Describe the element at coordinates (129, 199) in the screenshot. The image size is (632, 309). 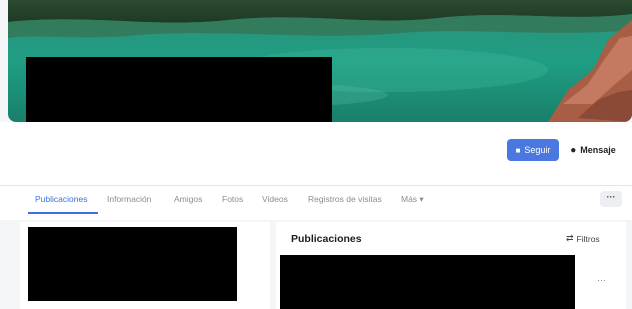
I see `tab-informacion: Información` at that location.